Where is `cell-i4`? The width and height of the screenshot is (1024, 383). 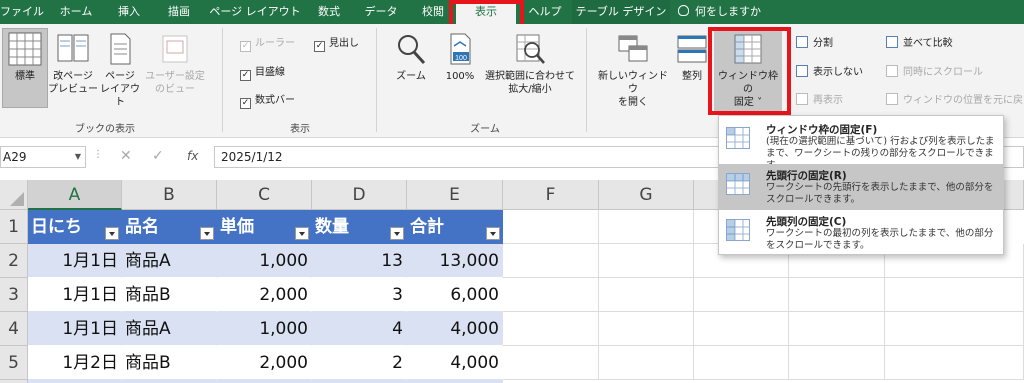
cell-i4 is located at coordinates (837, 329).